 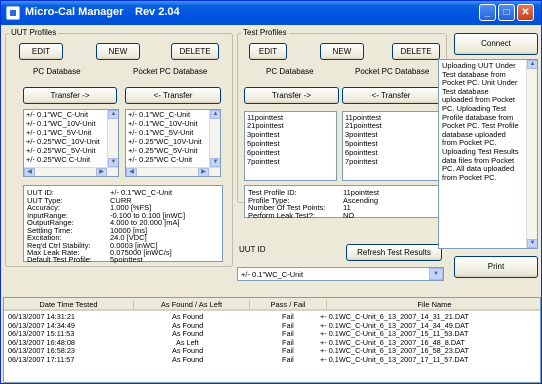 What do you see at coordinates (192, 304) in the screenshot?
I see `column-header: As Found / As Left` at bounding box center [192, 304].